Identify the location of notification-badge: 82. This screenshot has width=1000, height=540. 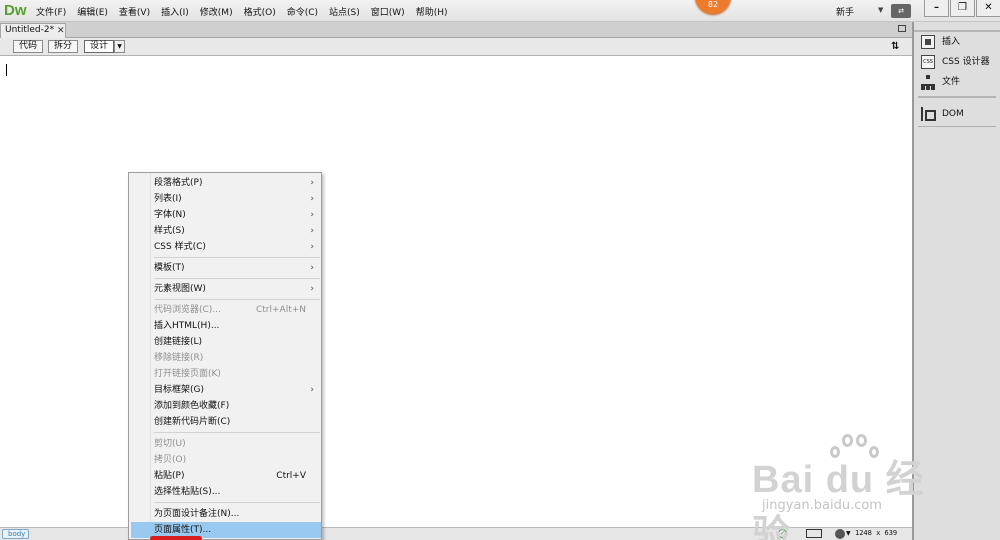
(713, 7).